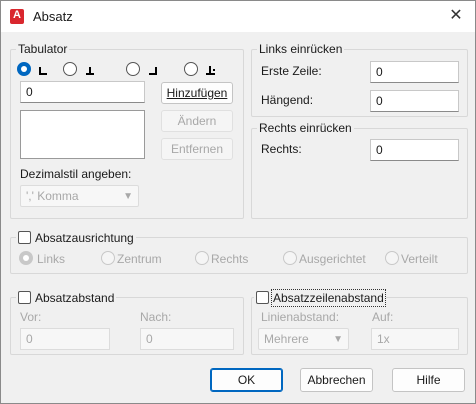  What do you see at coordinates (191, 69) in the screenshot?
I see `tab-decimal-radio` at bounding box center [191, 69].